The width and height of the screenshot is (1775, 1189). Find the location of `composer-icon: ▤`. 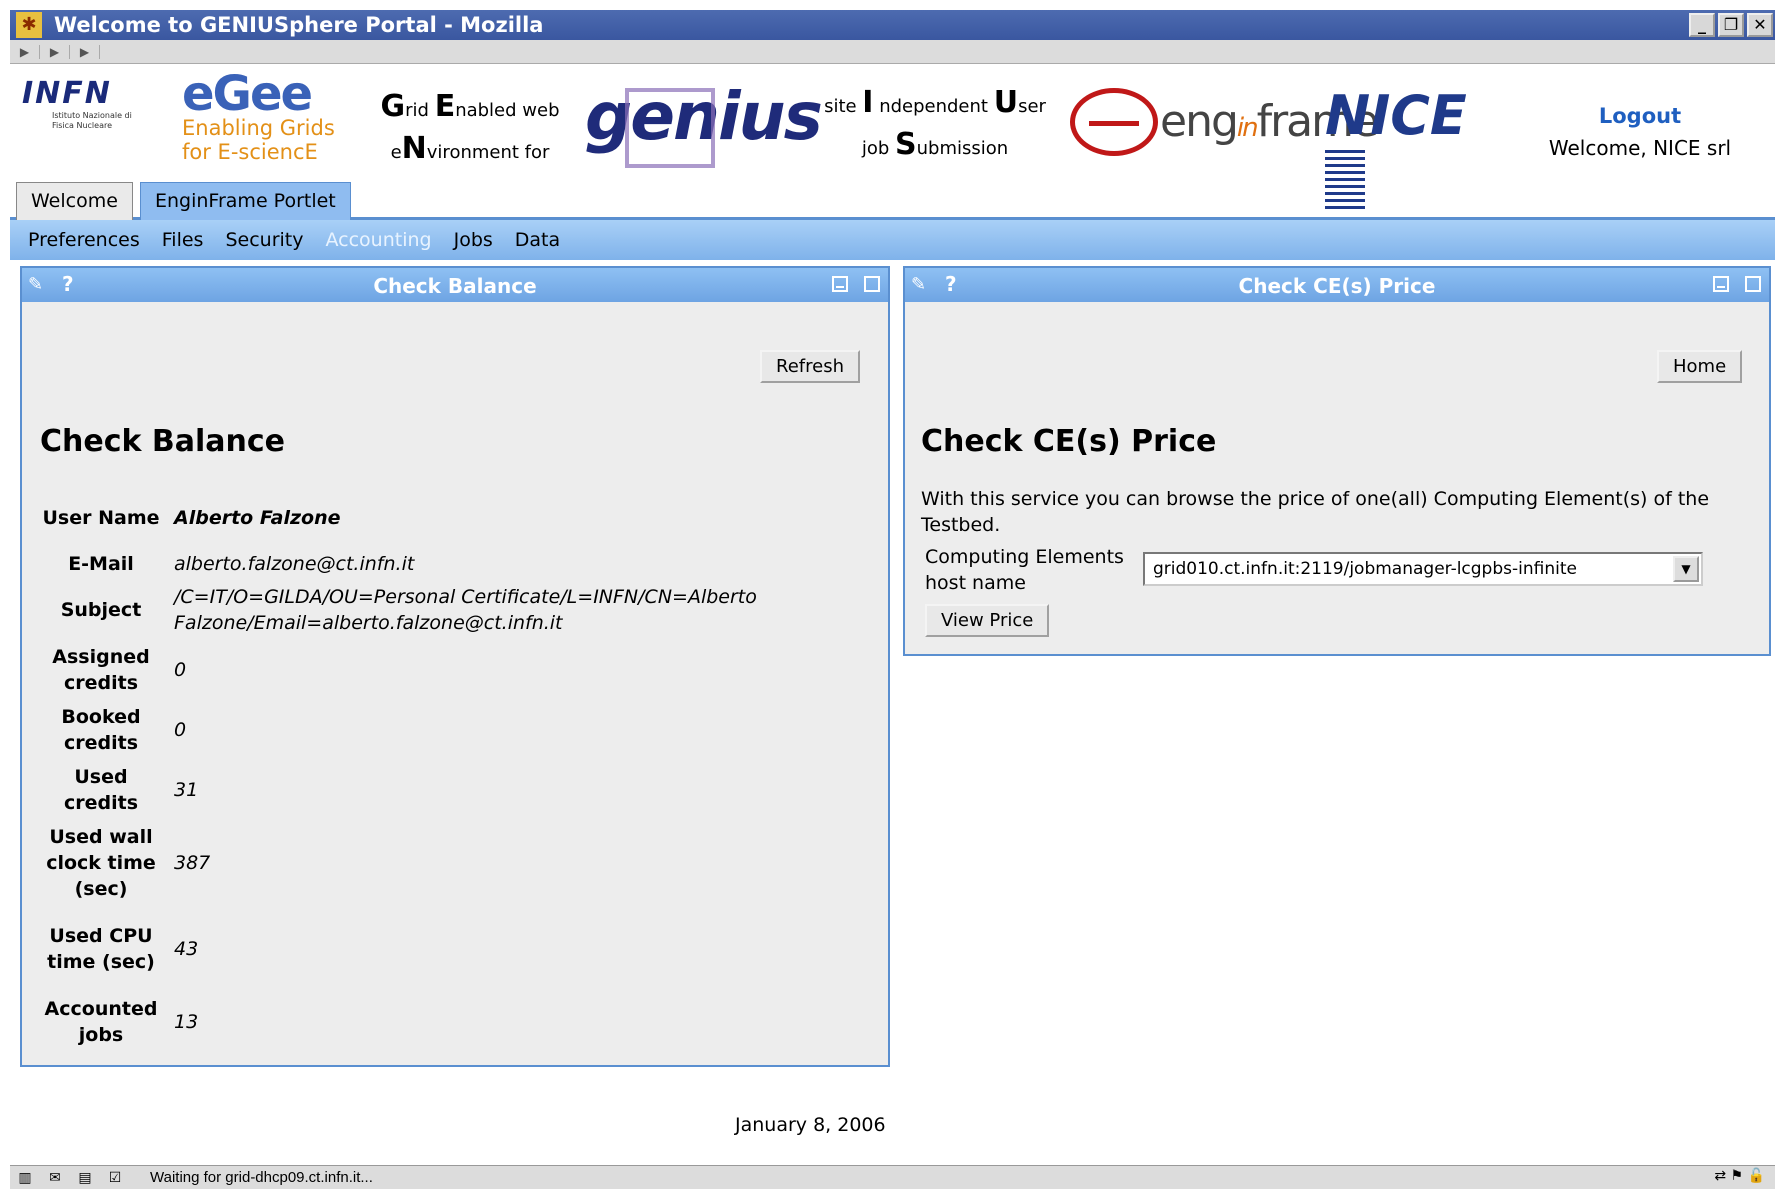

composer-icon: ▤ is located at coordinates (85, 1178).